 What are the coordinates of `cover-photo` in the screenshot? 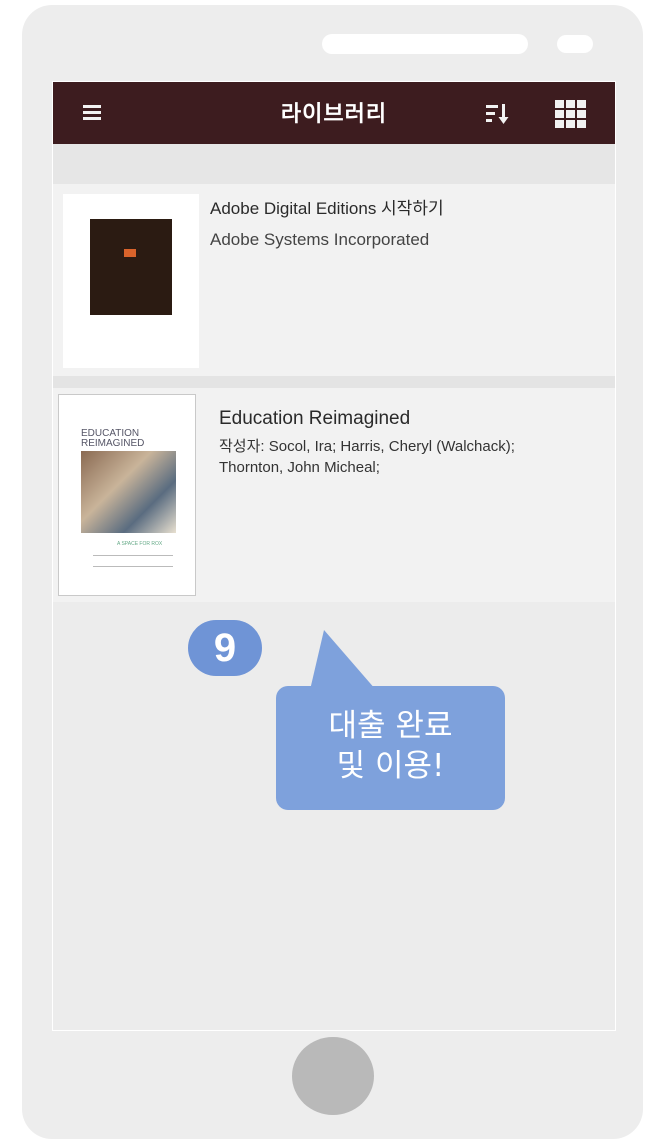 It's located at (128, 492).